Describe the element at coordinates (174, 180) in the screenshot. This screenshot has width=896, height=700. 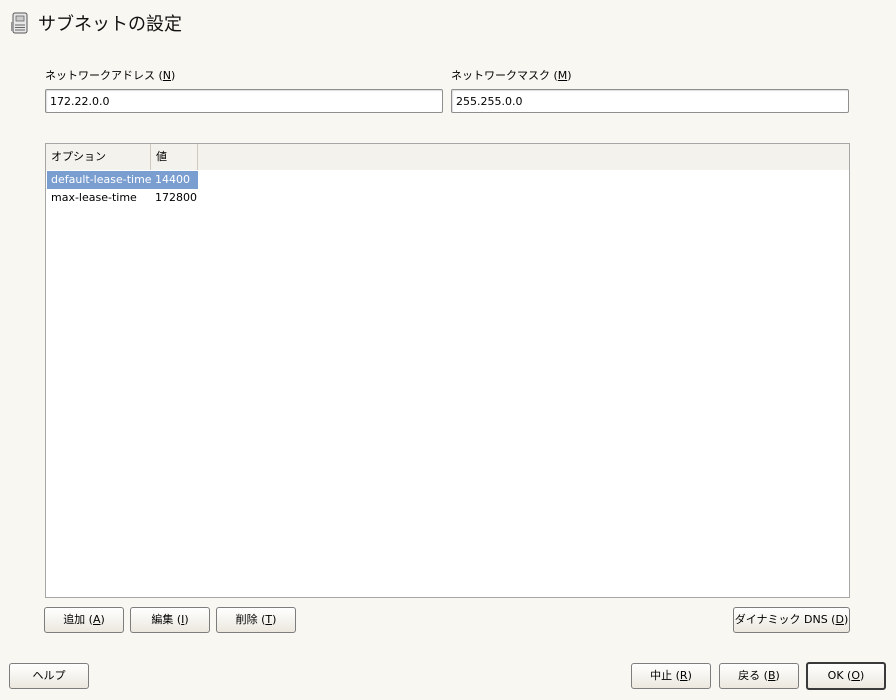
I see `value-cell: 14400` at that location.